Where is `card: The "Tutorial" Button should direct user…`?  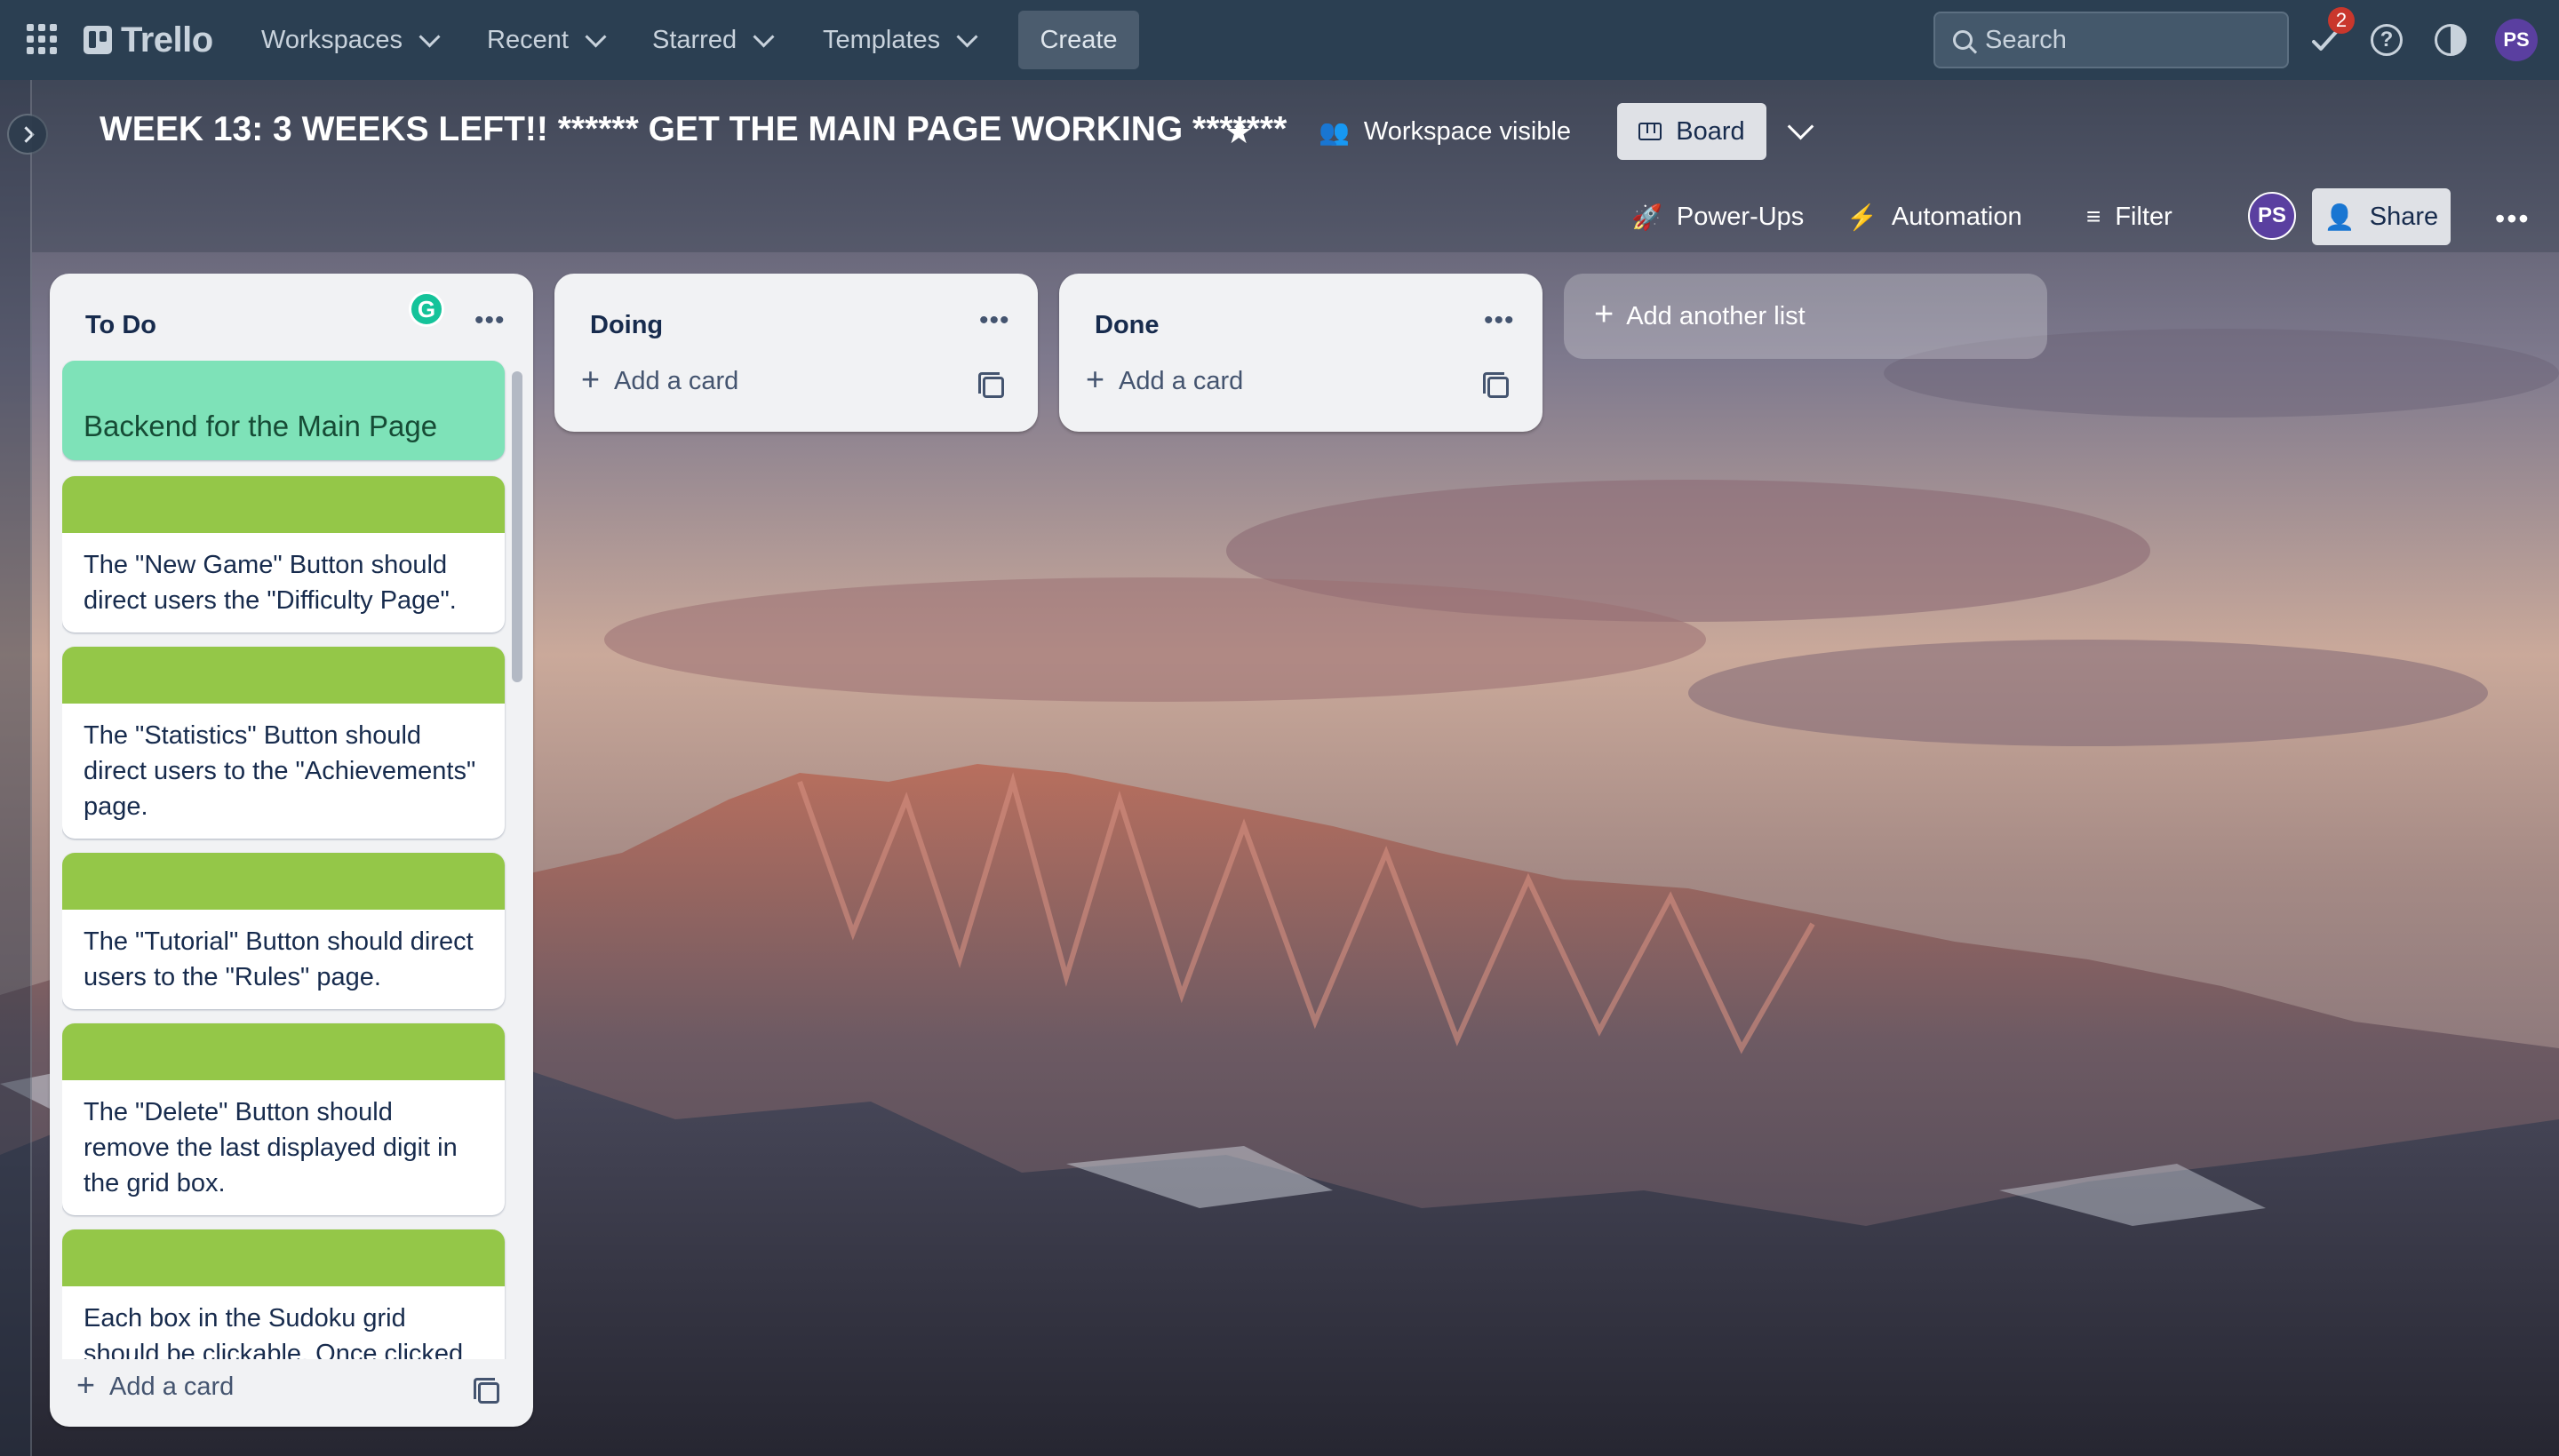 card: The "Tutorial" Button should direct user… is located at coordinates (283, 931).